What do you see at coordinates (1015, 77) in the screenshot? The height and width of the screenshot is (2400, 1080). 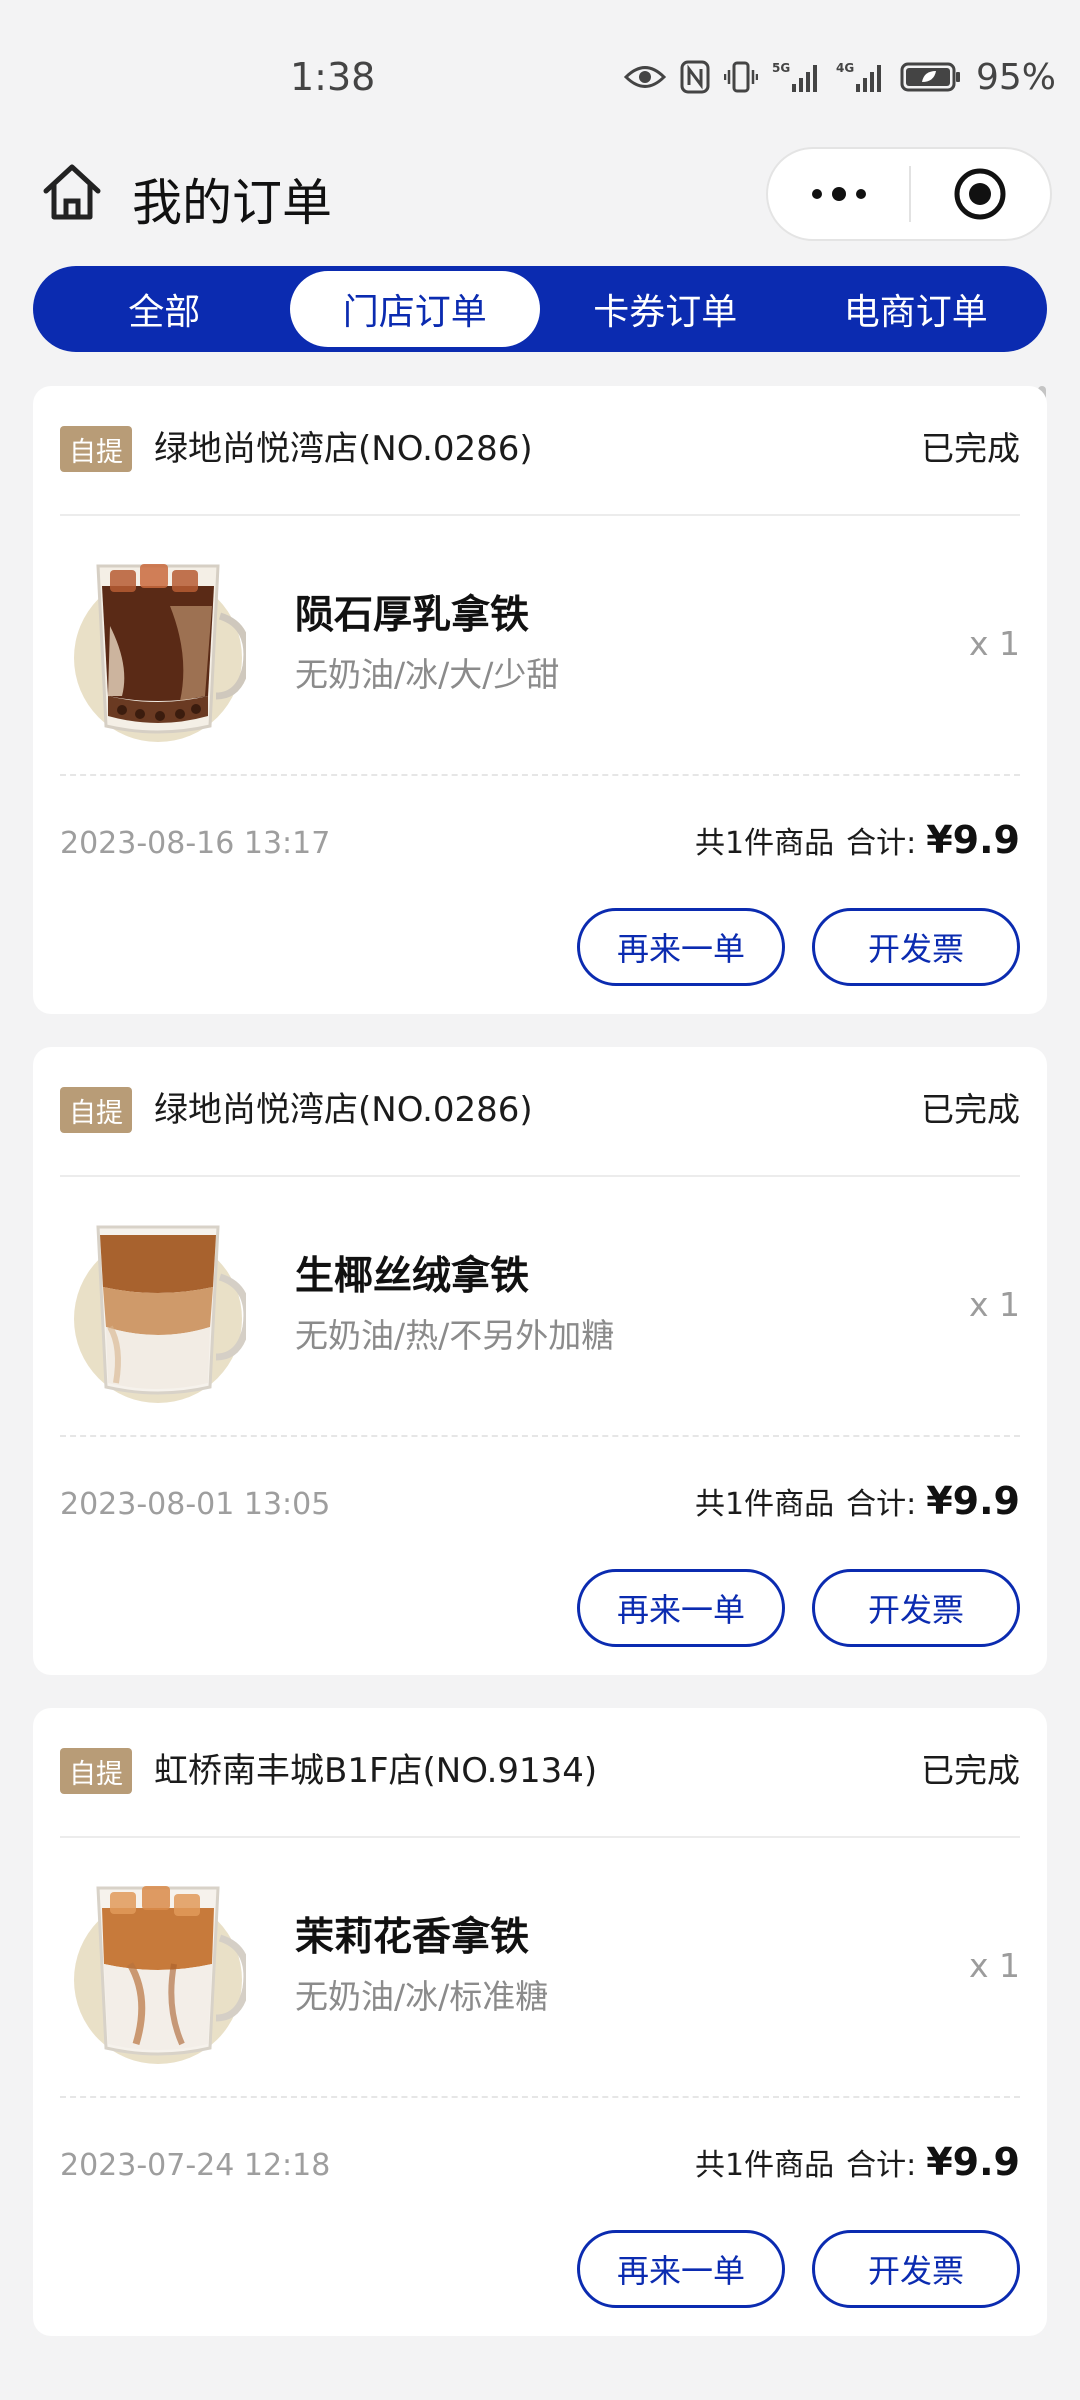 I see `battery-percent: 95%` at bounding box center [1015, 77].